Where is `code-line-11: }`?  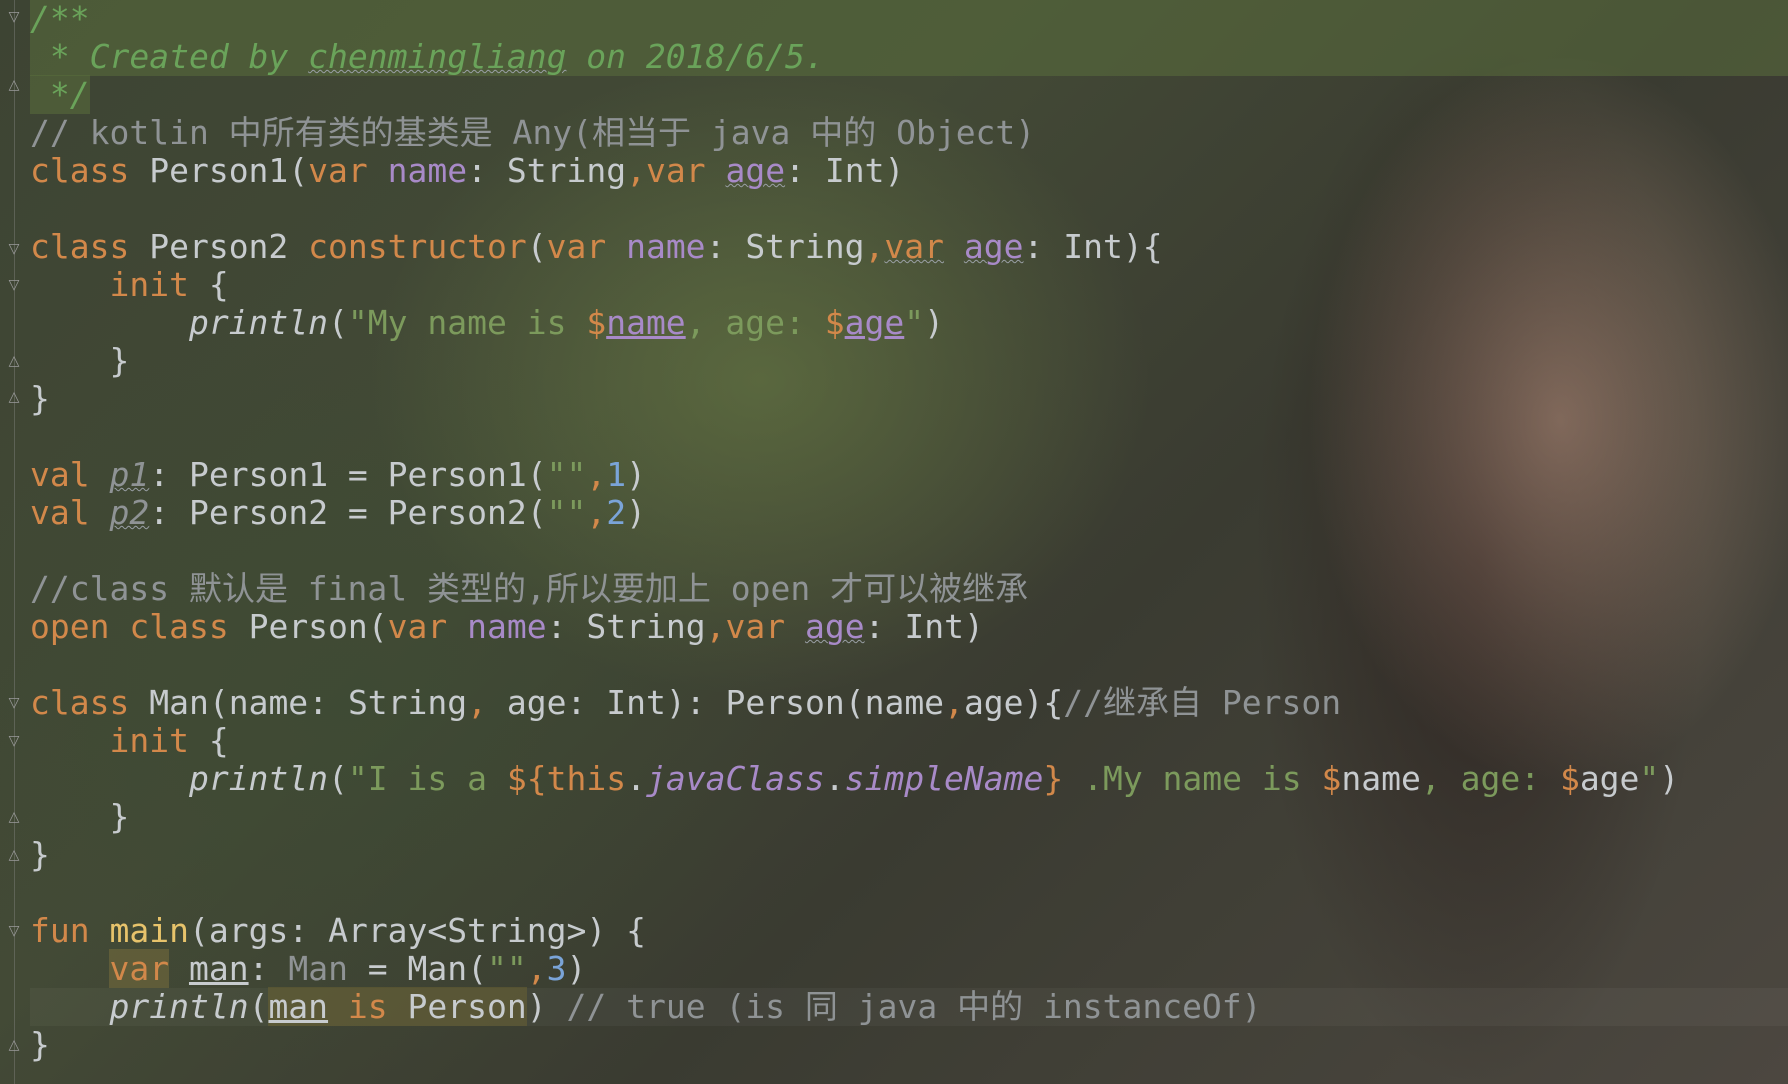 code-line-11: } is located at coordinates (909, 399).